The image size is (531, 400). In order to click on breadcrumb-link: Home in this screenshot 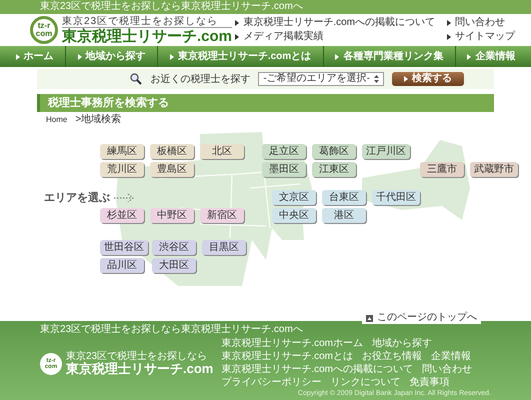, I will do `click(57, 120)`.